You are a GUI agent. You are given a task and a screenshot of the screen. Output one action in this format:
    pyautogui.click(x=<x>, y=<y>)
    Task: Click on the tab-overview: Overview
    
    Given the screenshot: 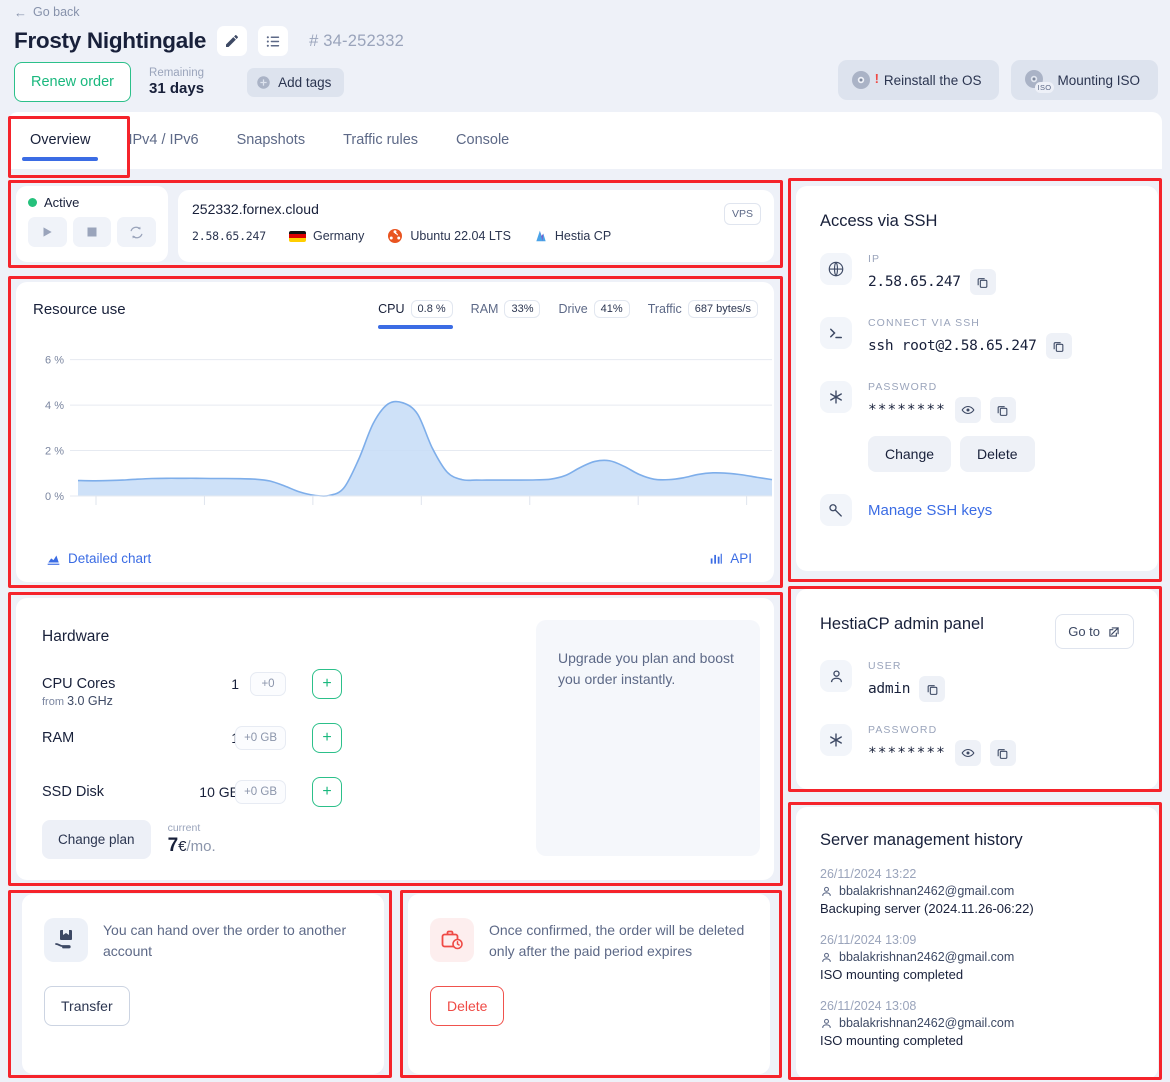 What is the action you would take?
    pyautogui.click(x=60, y=140)
    